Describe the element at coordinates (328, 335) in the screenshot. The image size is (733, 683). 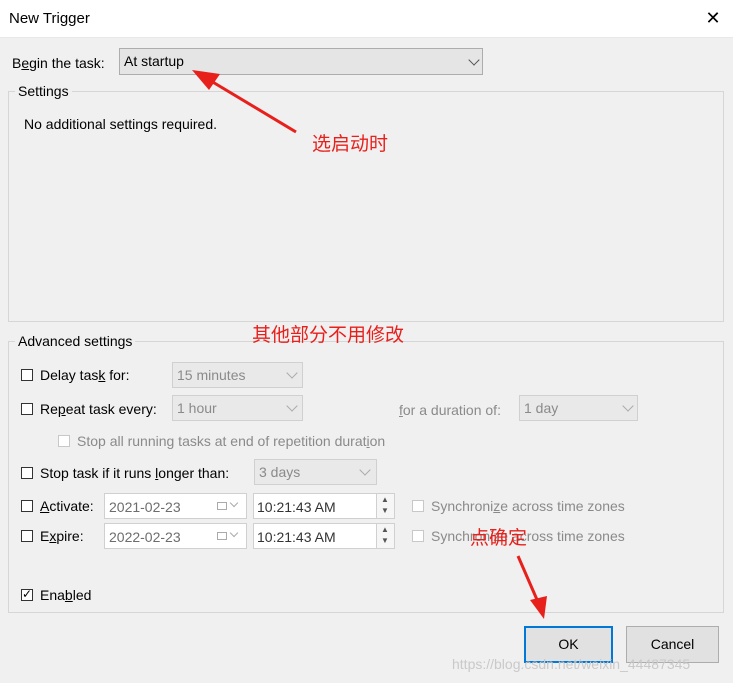
I see `annotation-no-change: 其他部分不用修改` at that location.